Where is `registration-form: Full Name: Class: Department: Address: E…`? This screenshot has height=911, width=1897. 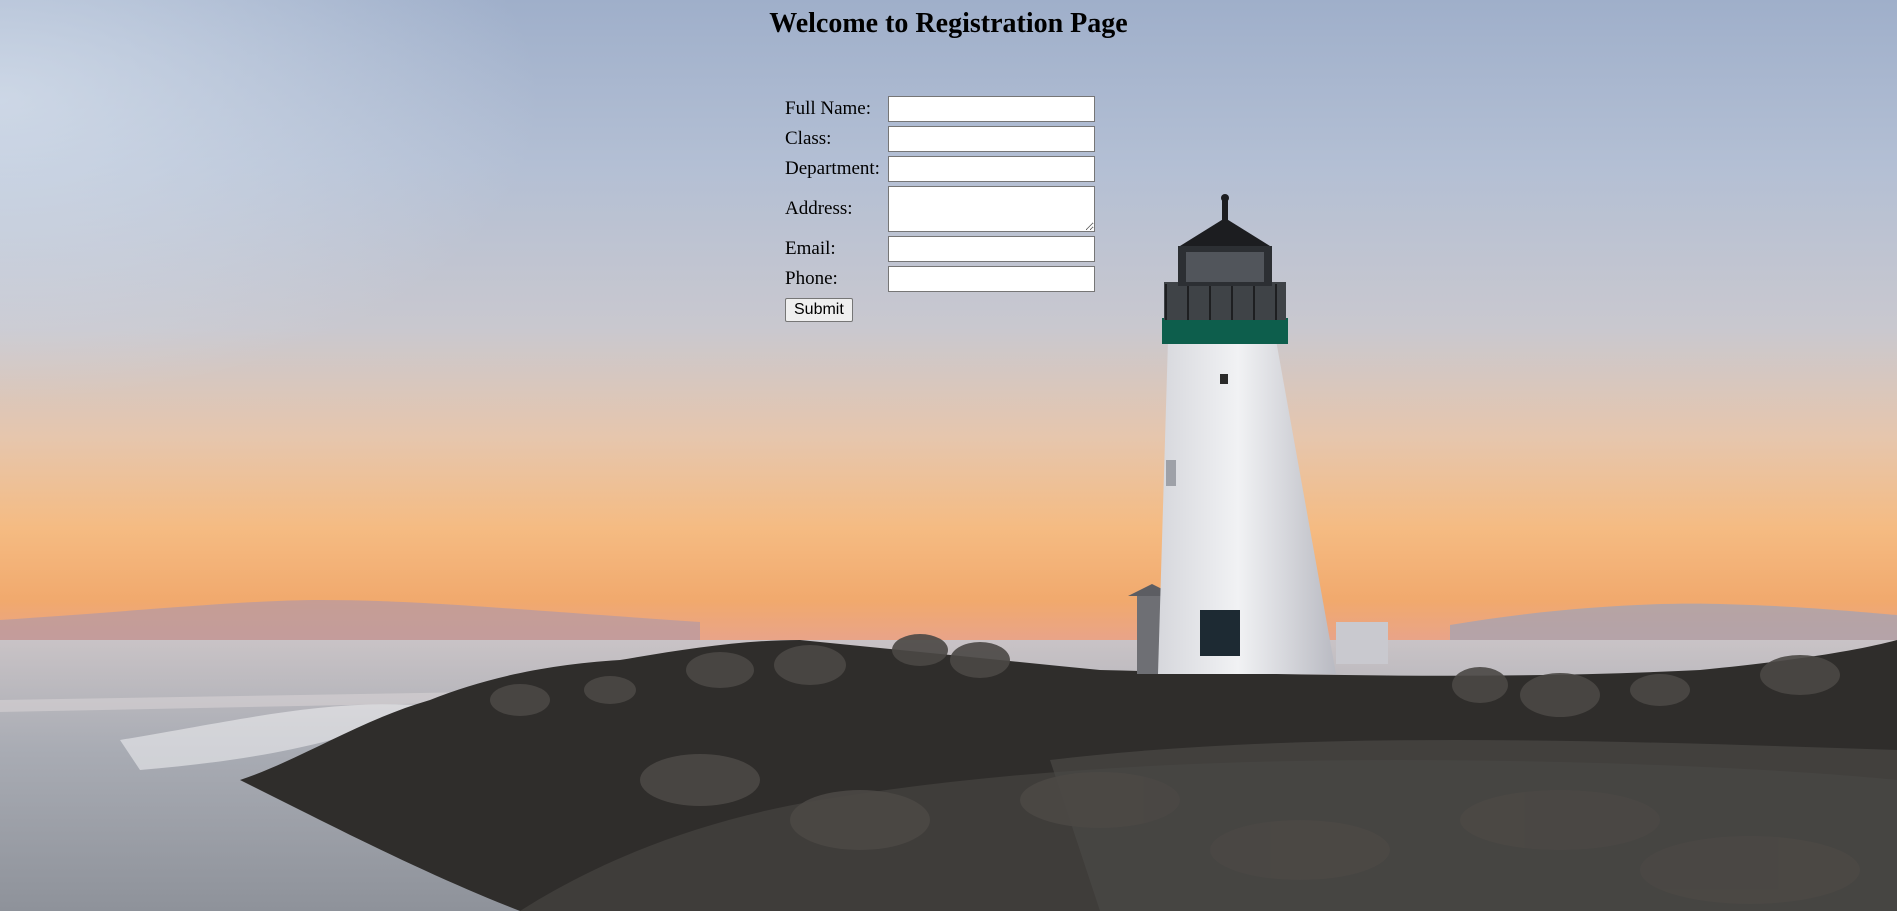
registration-form: Full Name: Class: Department: Address: E… is located at coordinates (940, 209).